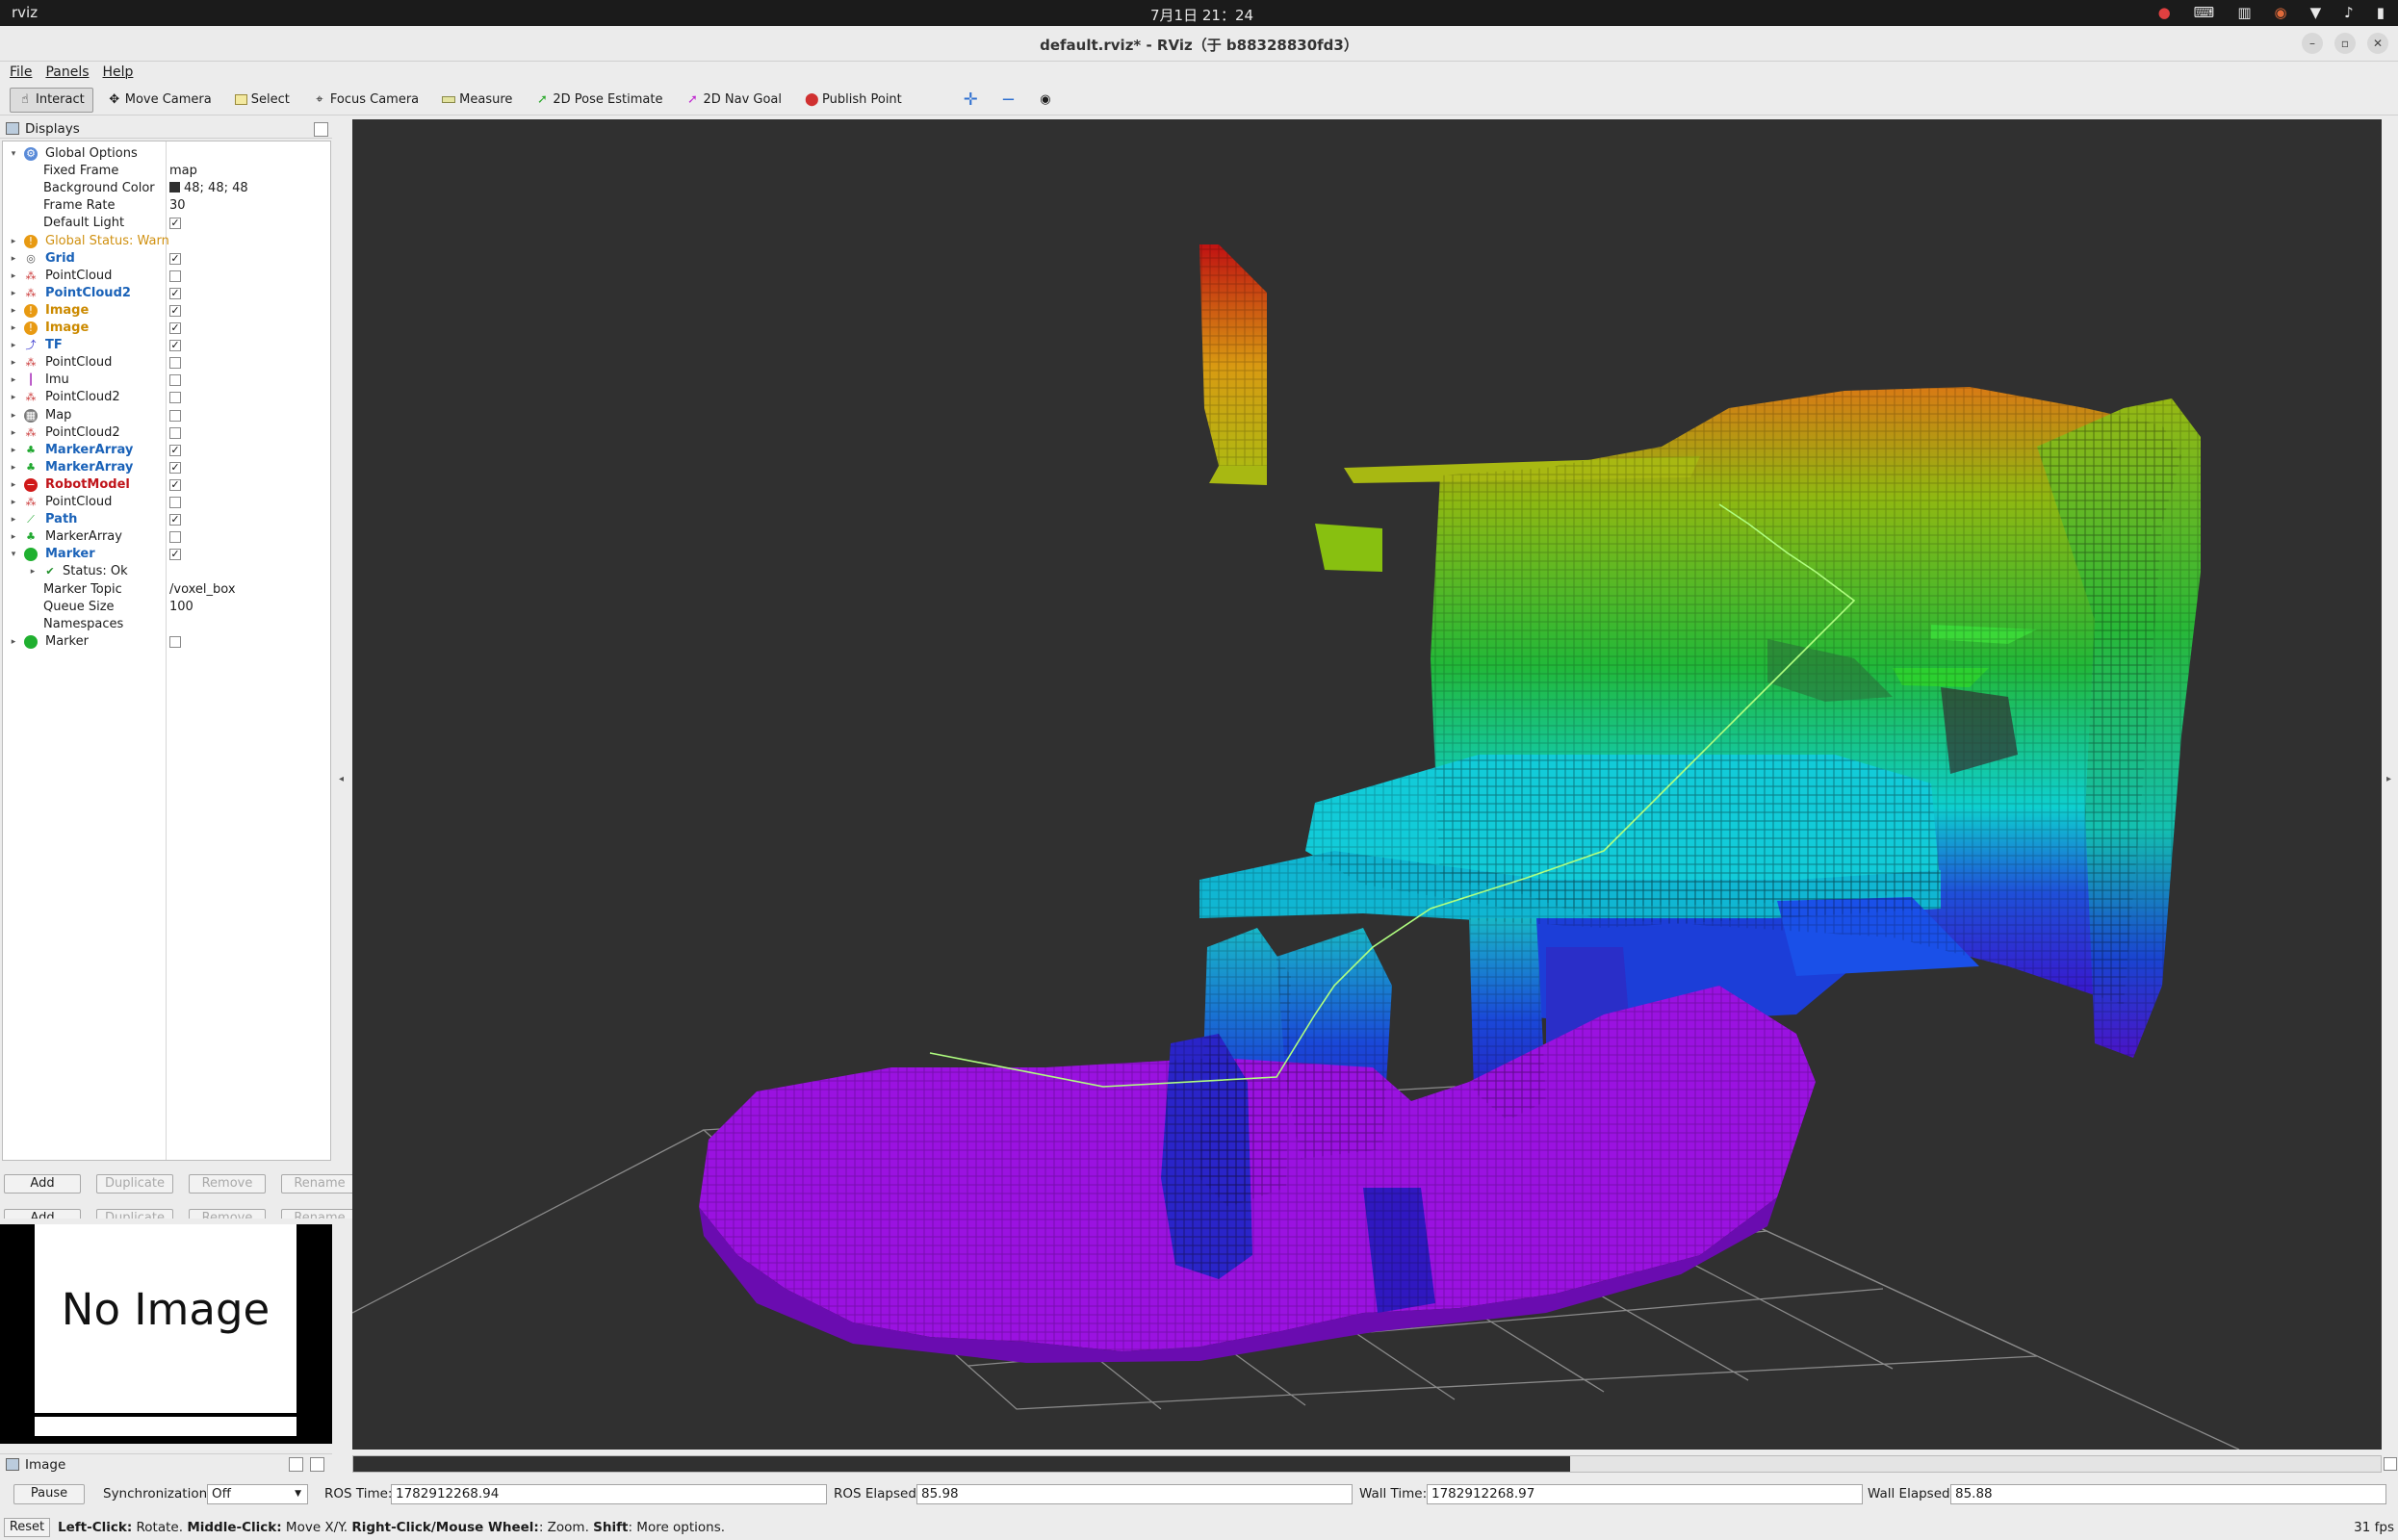 This screenshot has height=1540, width=2398. What do you see at coordinates (159, 100) in the screenshot?
I see `move-camera-tool-button: ✥ Move Camera` at bounding box center [159, 100].